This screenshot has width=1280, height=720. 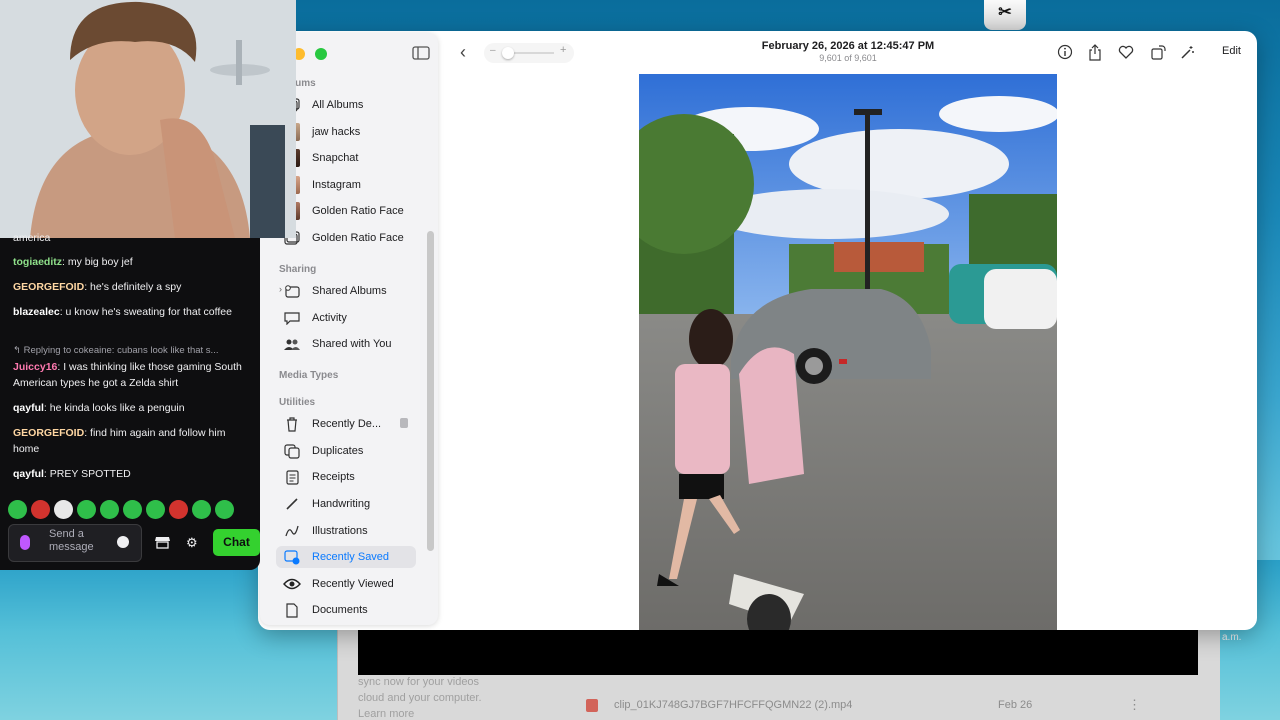 I want to click on section-utilities: Utilities, so click(x=297, y=402).